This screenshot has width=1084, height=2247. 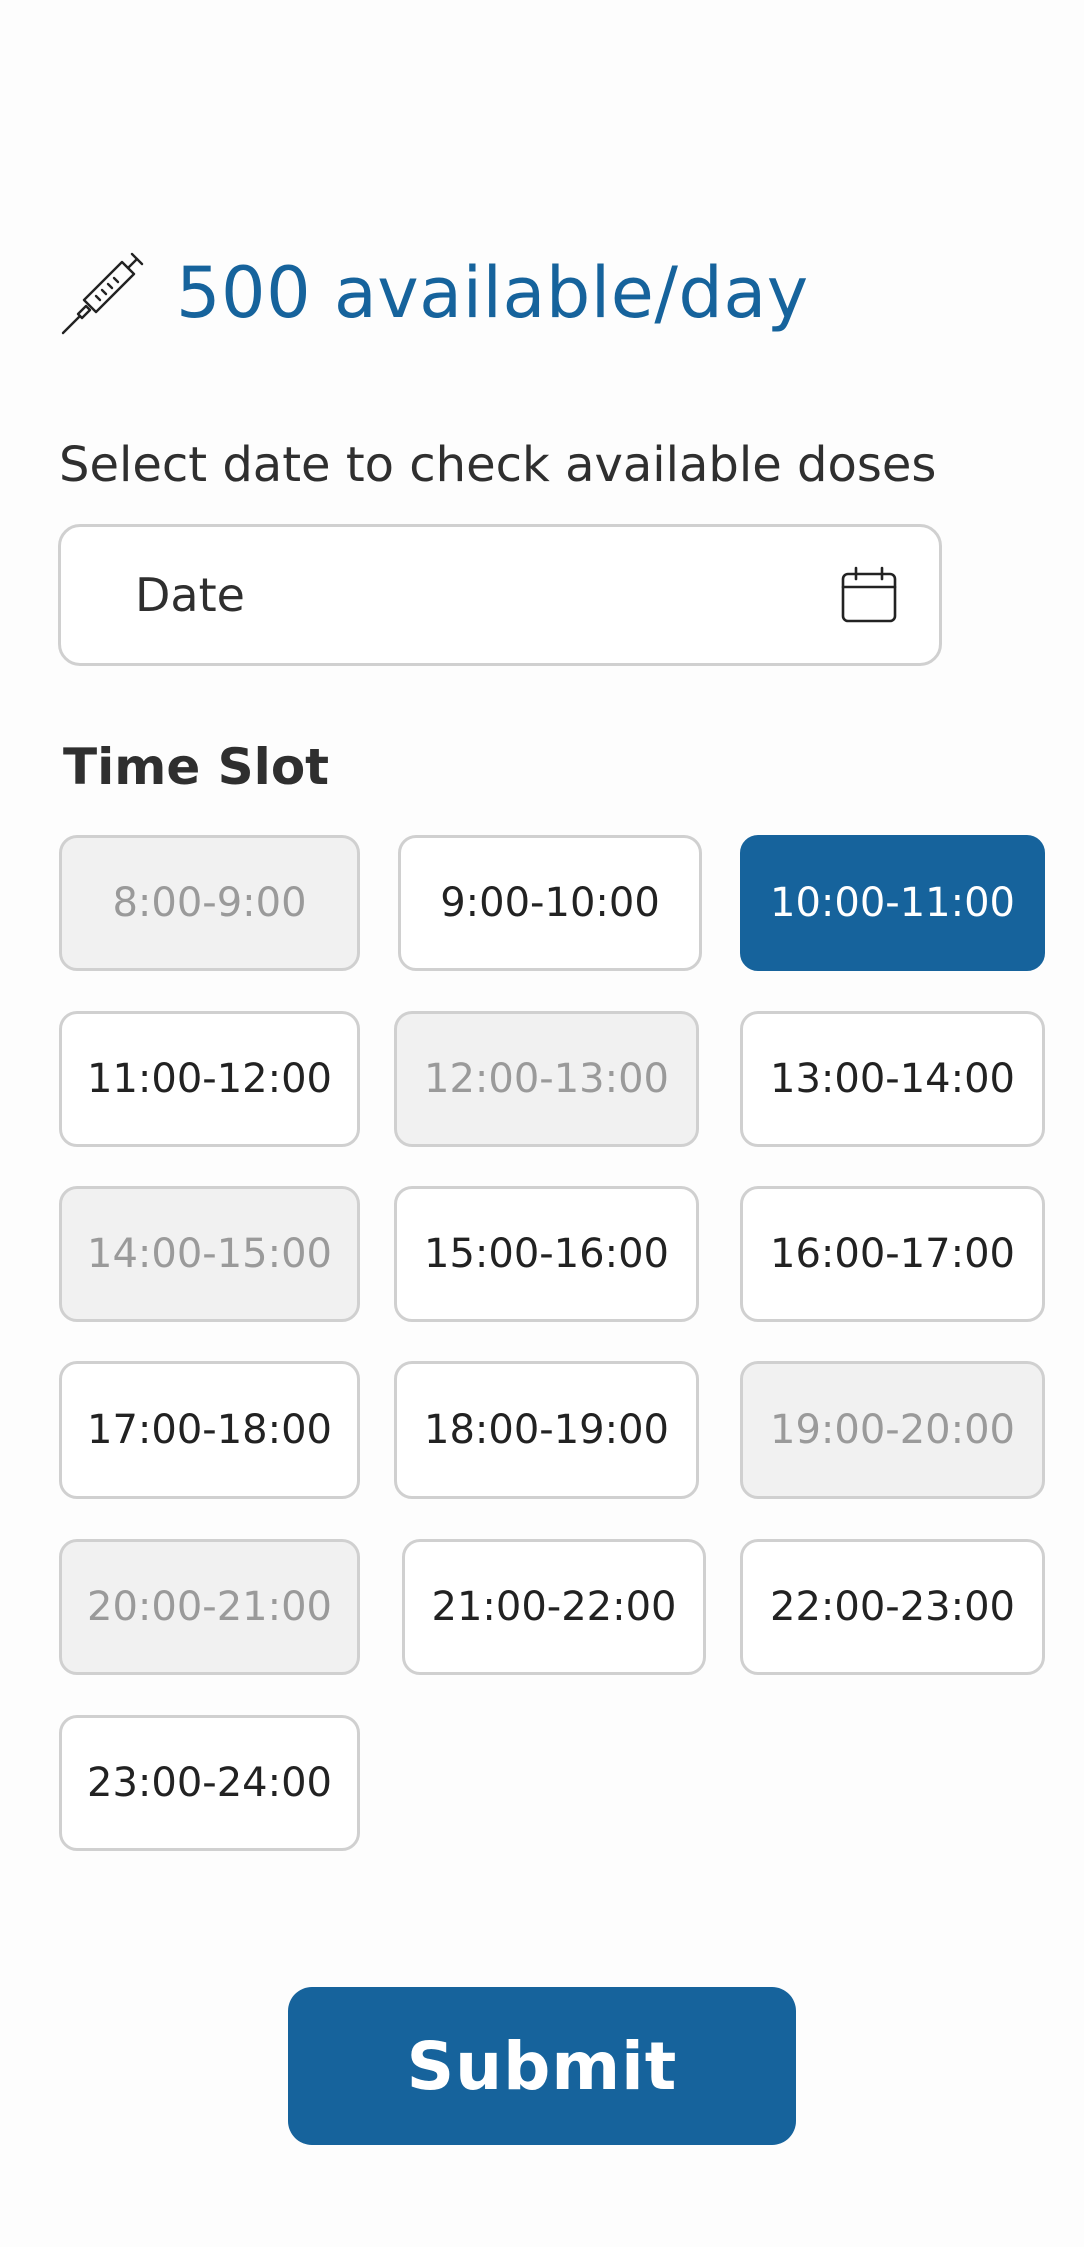 I want to click on syringe-icon, so click(x=102, y=293).